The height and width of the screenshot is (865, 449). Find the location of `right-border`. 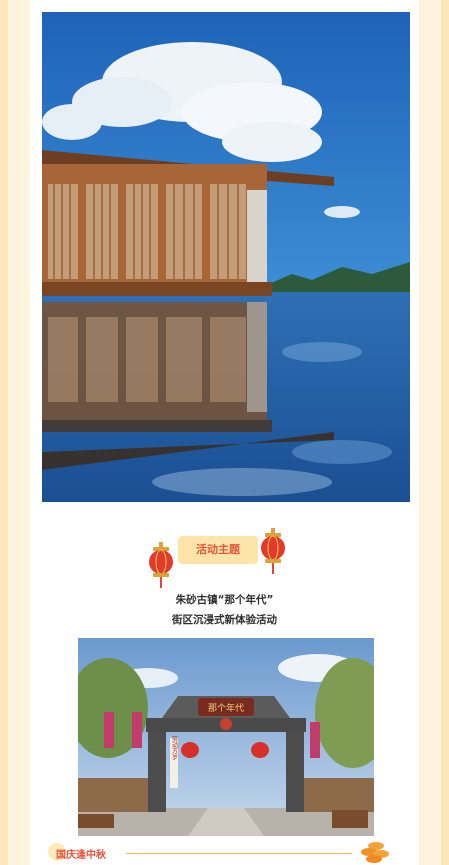

right-border is located at coordinates (430, 432).